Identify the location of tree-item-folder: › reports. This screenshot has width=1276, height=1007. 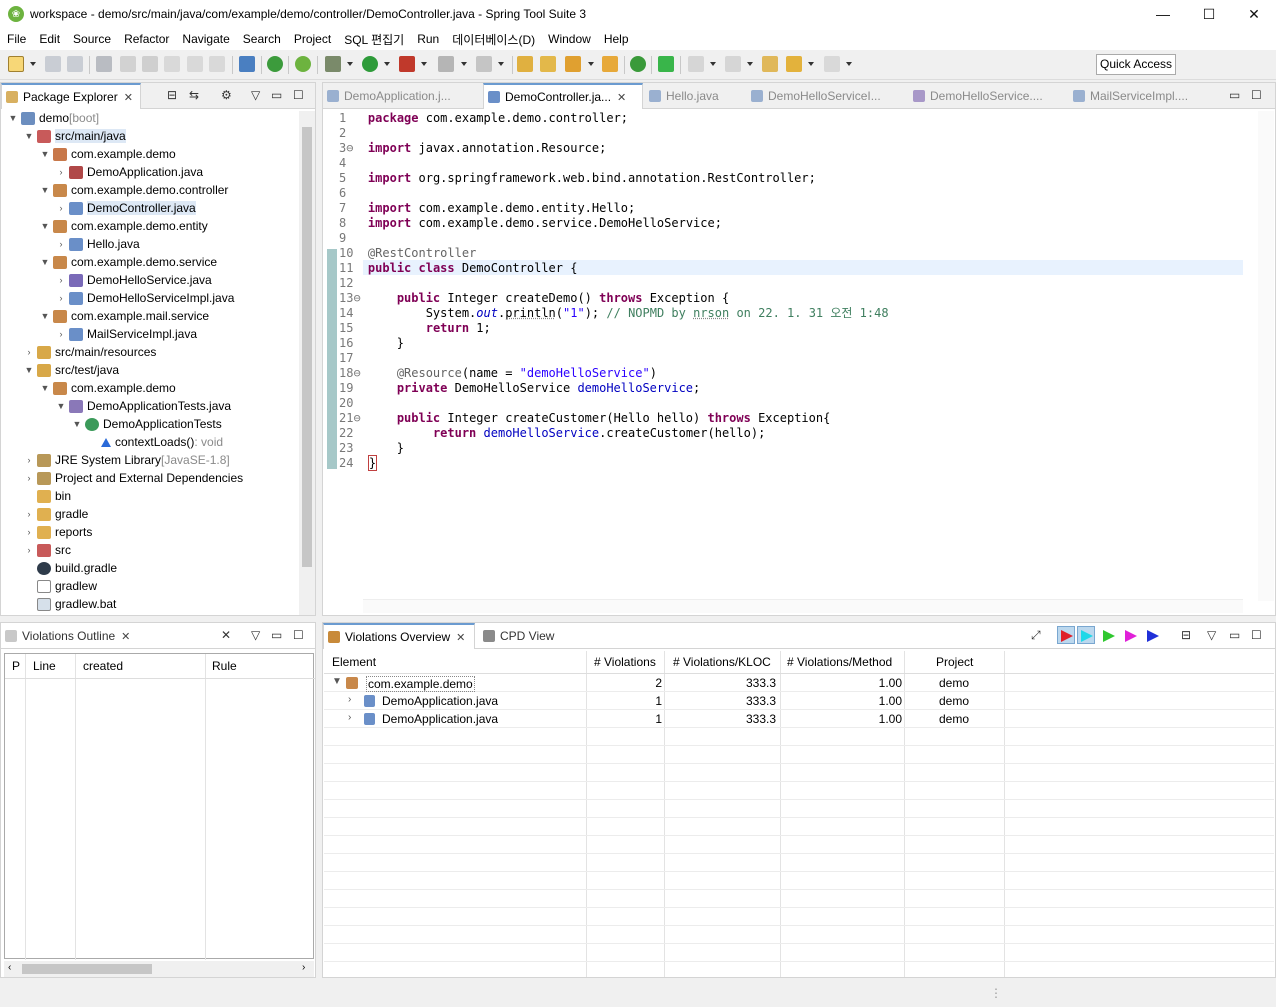
(57, 532).